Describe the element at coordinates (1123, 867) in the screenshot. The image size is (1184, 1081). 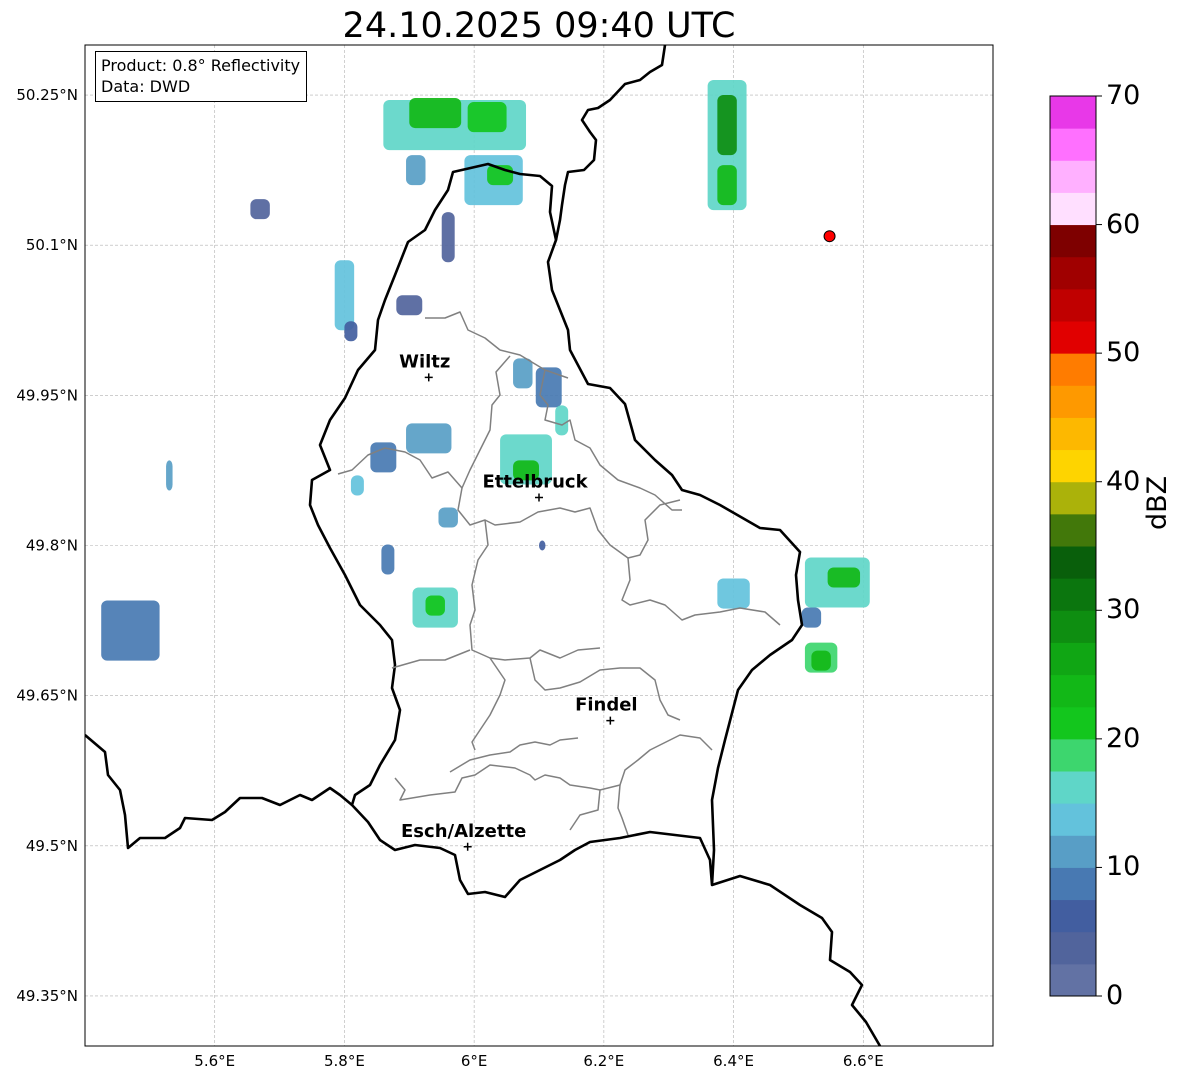
I see `colorbar-tick-label: 10` at that location.